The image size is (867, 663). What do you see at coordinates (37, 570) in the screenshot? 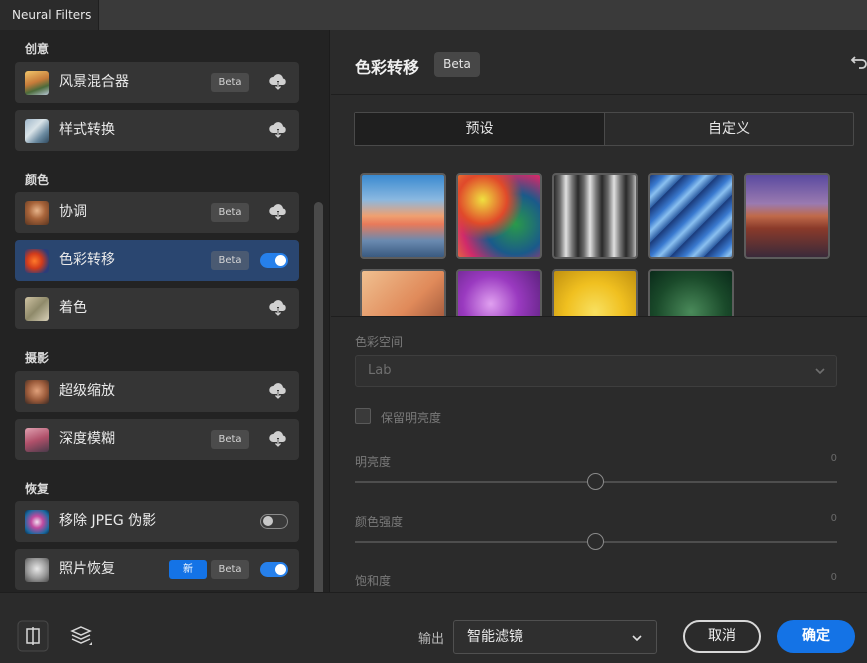
I see `photo-restoration-icon` at bounding box center [37, 570].